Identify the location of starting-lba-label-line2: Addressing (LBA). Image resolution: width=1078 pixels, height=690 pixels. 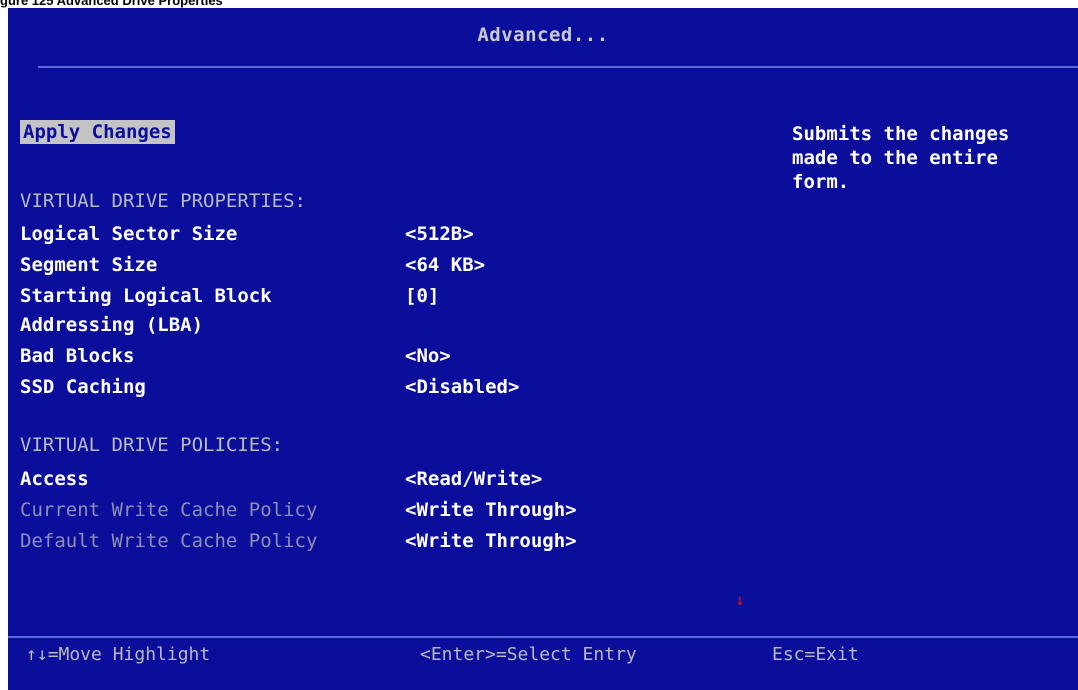
(112, 325).